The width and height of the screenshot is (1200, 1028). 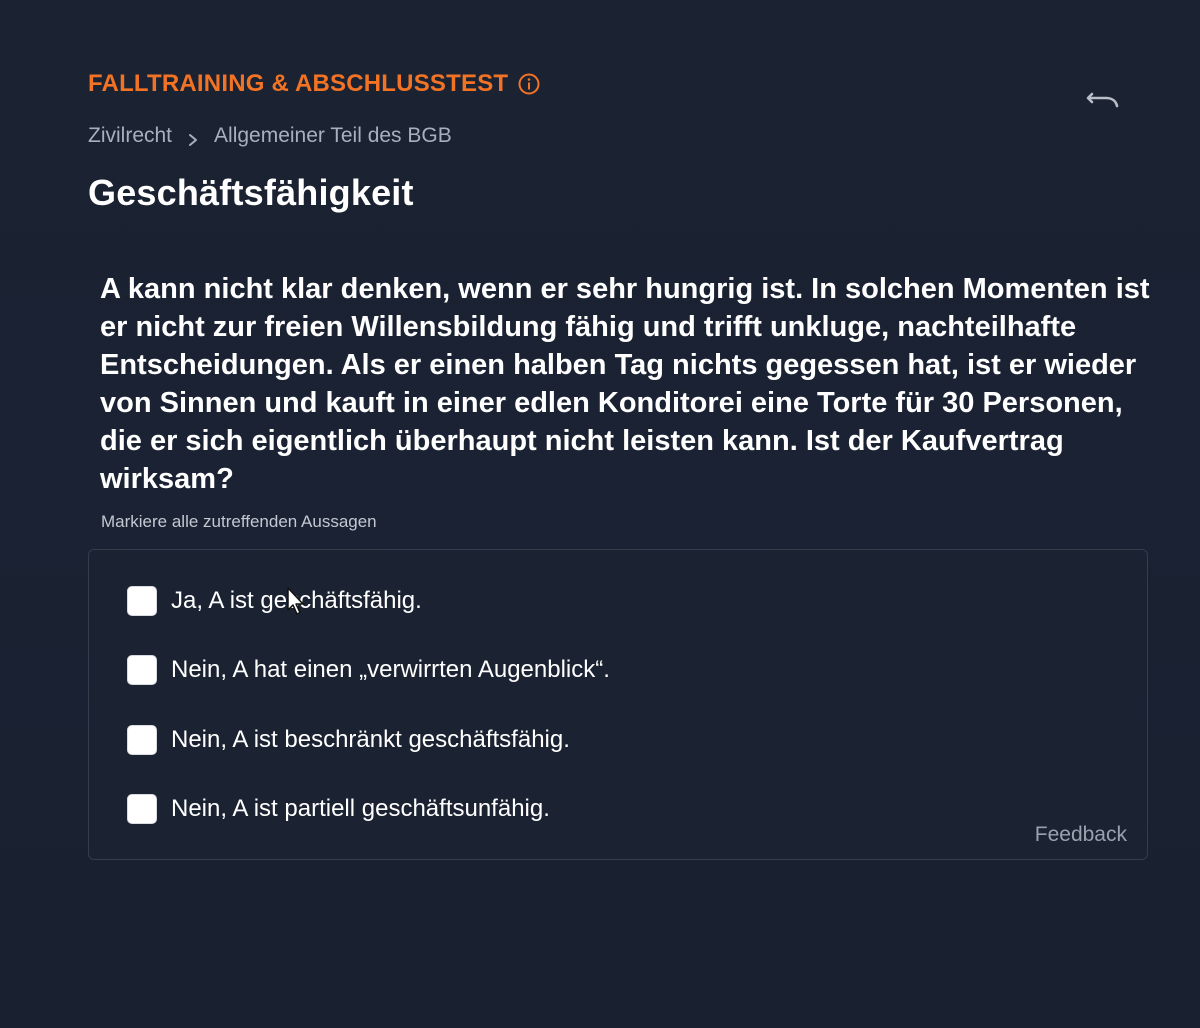 I want to click on breadcrumb: Zivilrecht Allgemeiner Teil des BGB, so click(x=270, y=136).